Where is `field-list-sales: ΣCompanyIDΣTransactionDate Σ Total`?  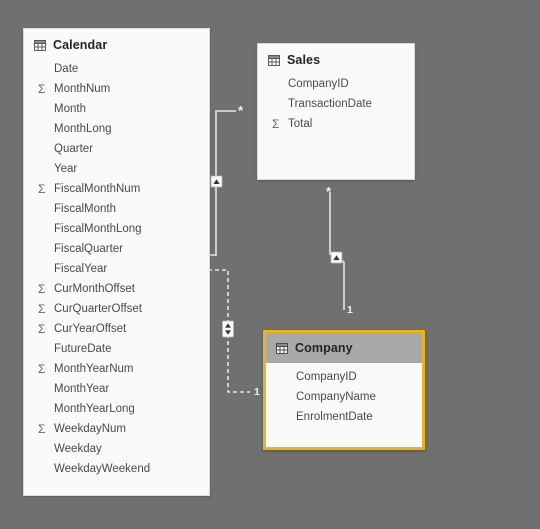
field-list-sales: ΣCompanyIDΣTransactionDate Σ Total is located at coordinates (336, 102).